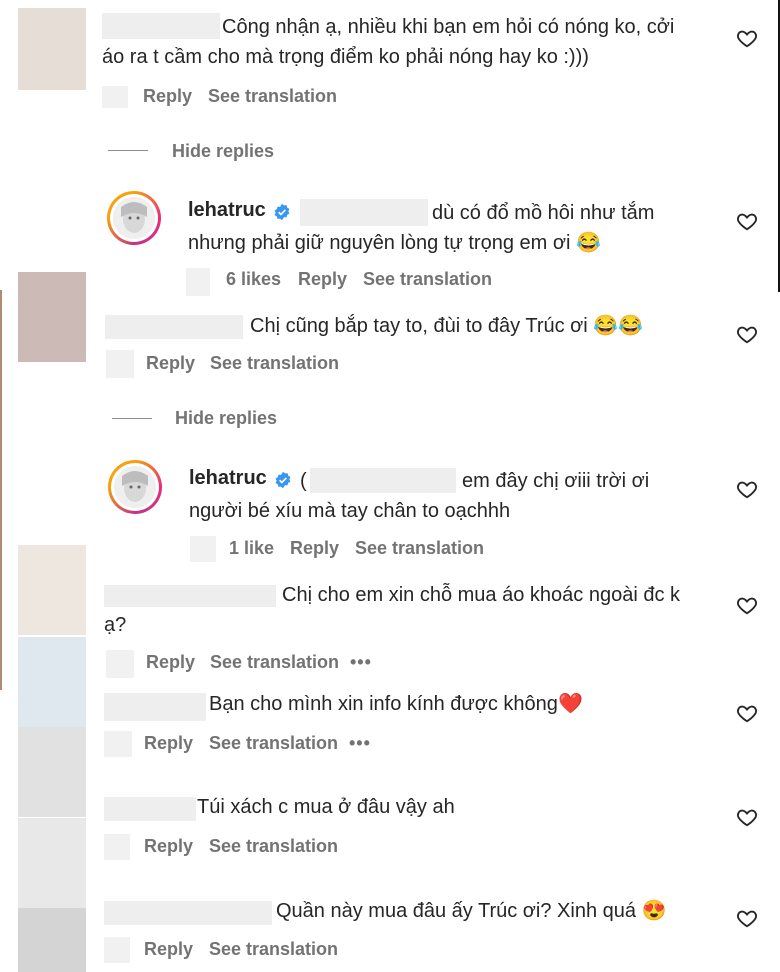 This screenshot has width=780, height=972. I want to click on comment-text: (, so click(303, 481).